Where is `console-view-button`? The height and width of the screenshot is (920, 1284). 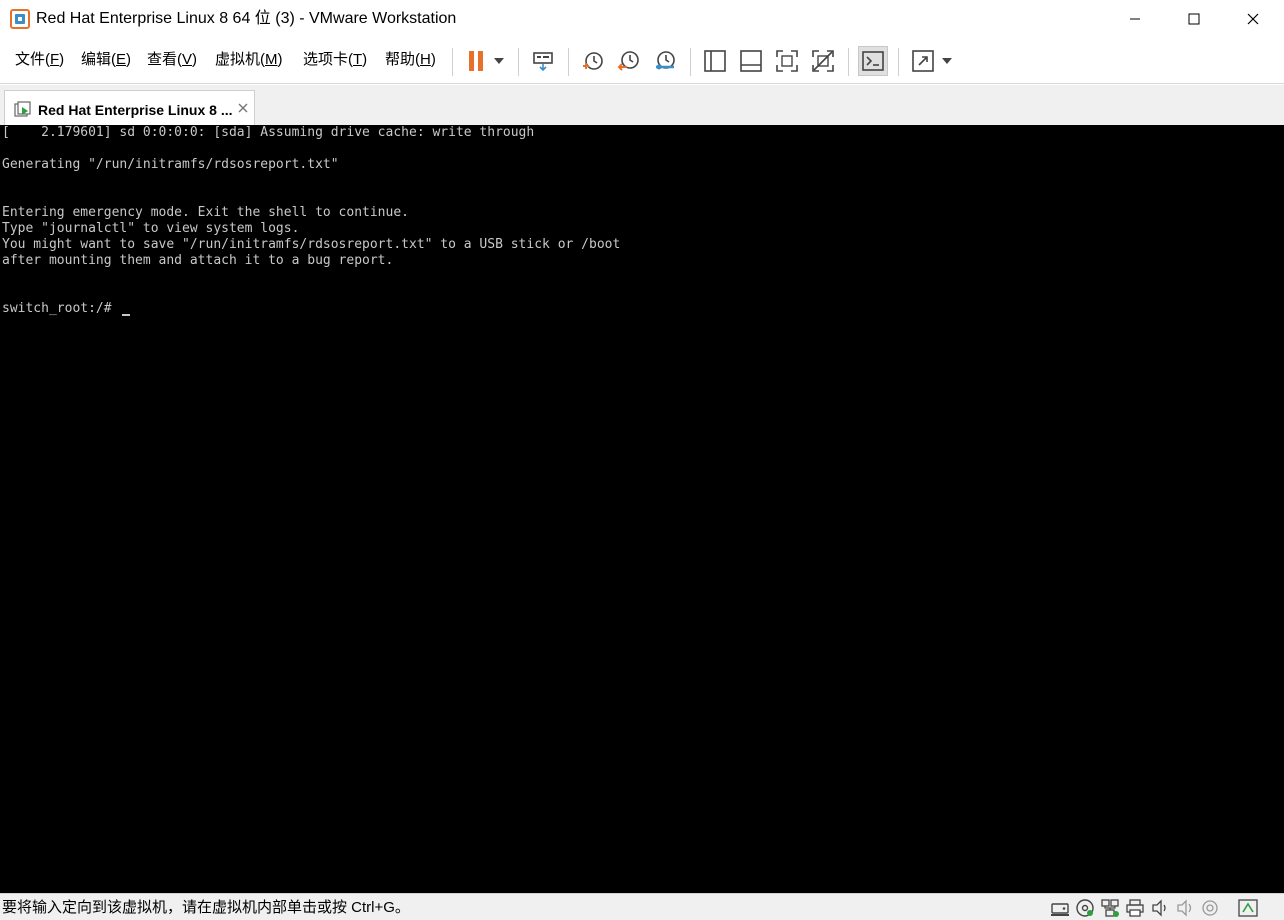 console-view-button is located at coordinates (873, 61).